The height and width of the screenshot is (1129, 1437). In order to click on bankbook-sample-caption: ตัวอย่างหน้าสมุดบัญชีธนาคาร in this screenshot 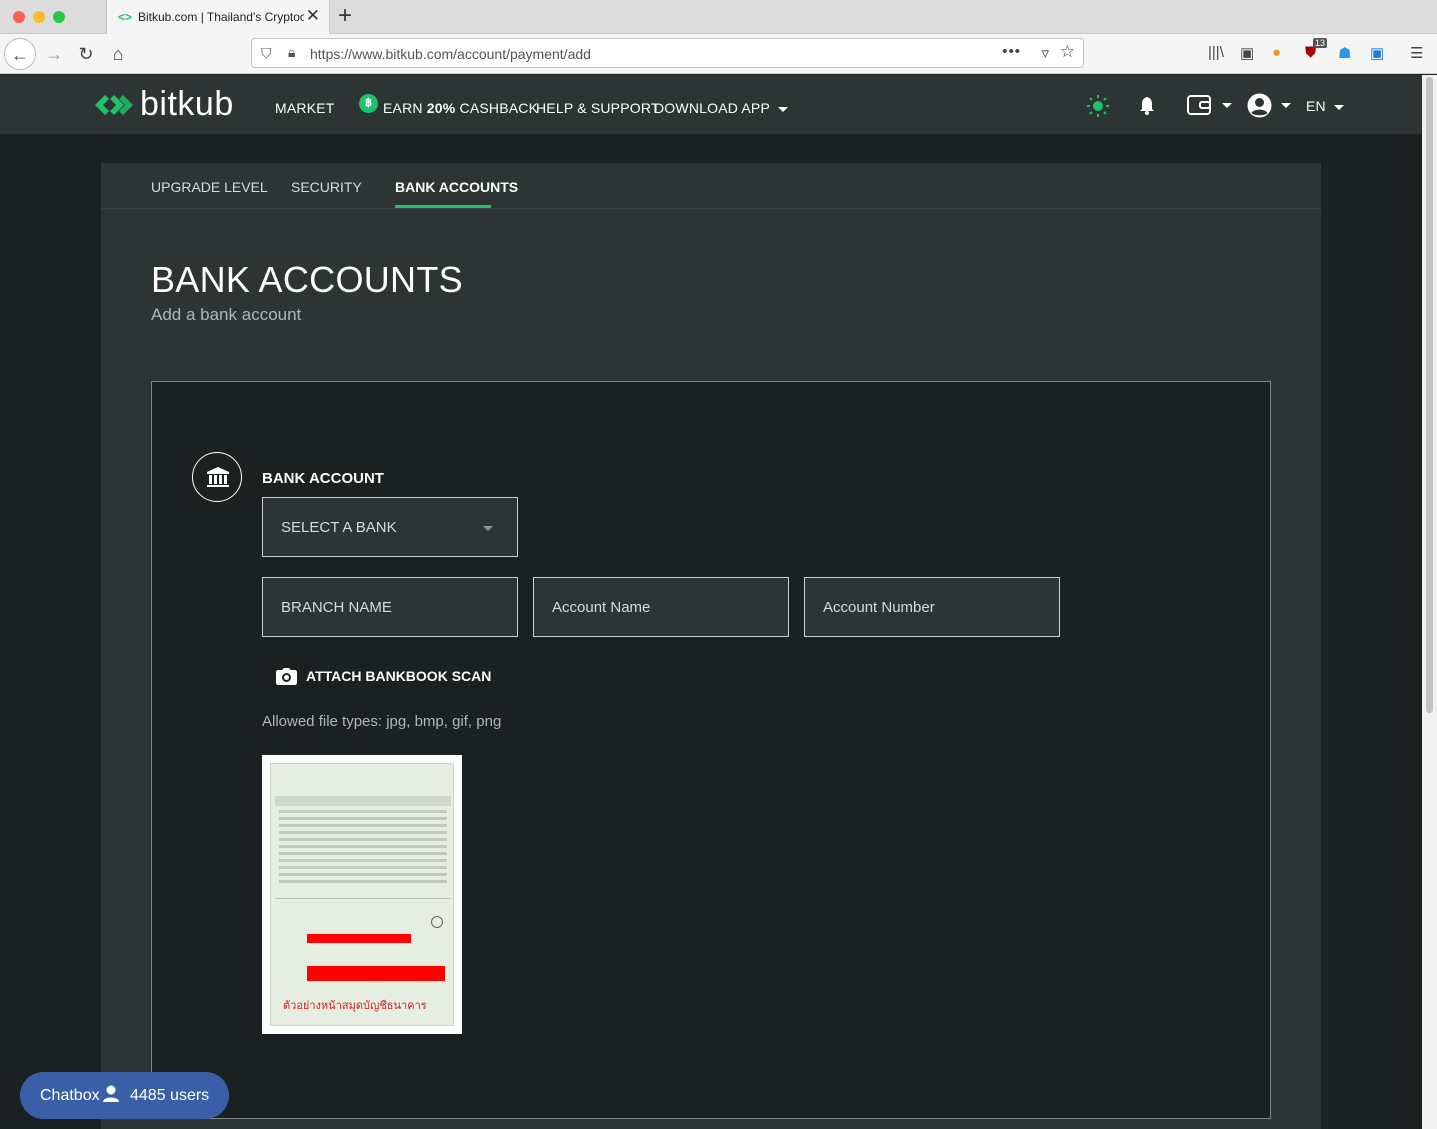, I will do `click(355, 1006)`.